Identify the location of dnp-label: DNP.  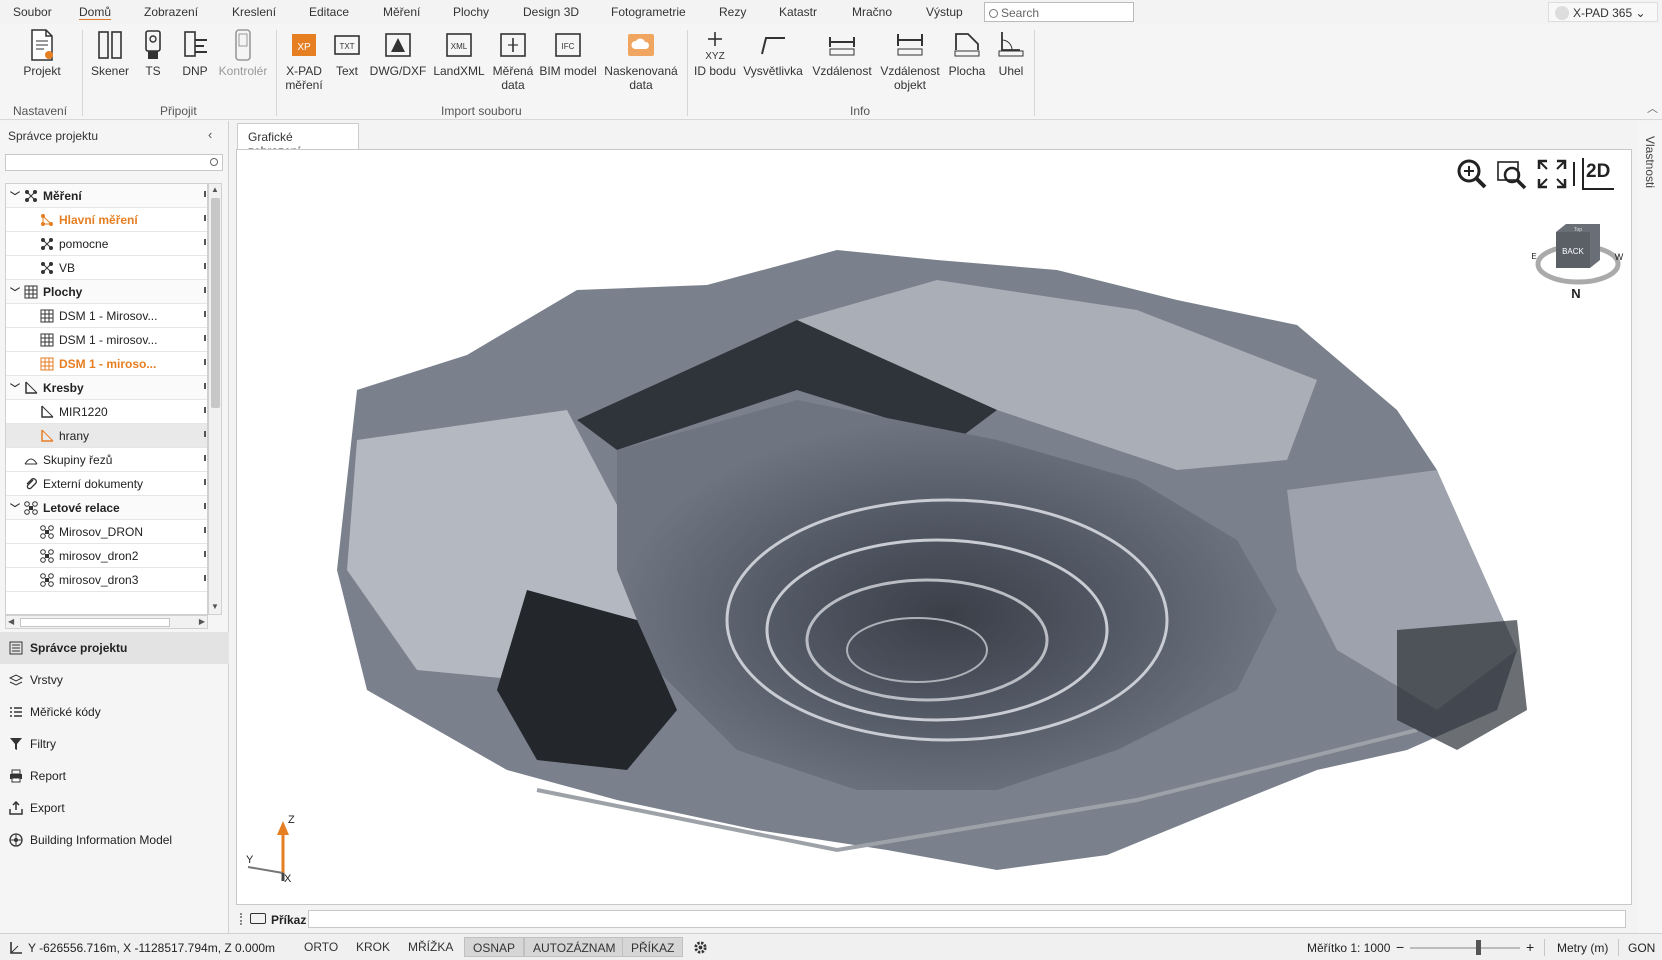
(195, 71).